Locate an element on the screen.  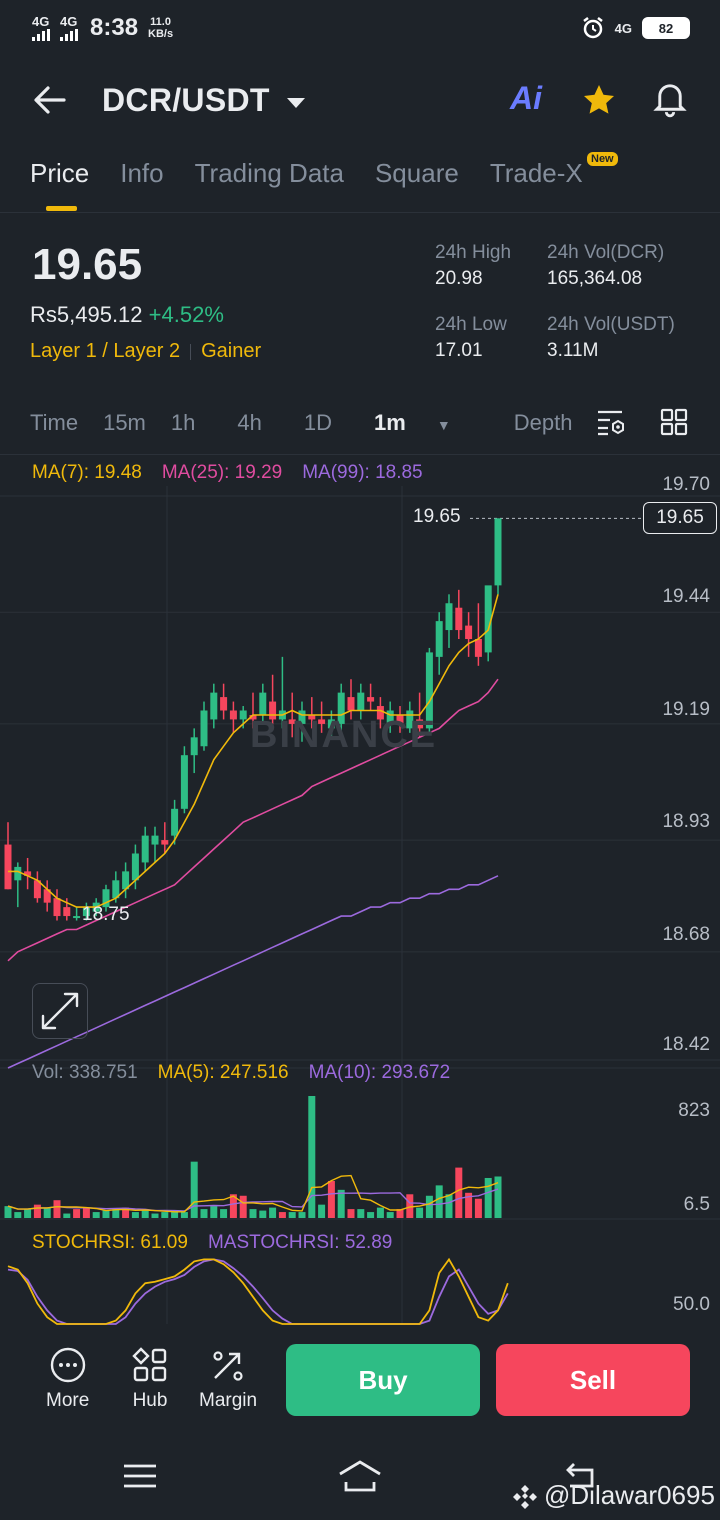
sell-button: Sell is located at coordinates (593, 1380).